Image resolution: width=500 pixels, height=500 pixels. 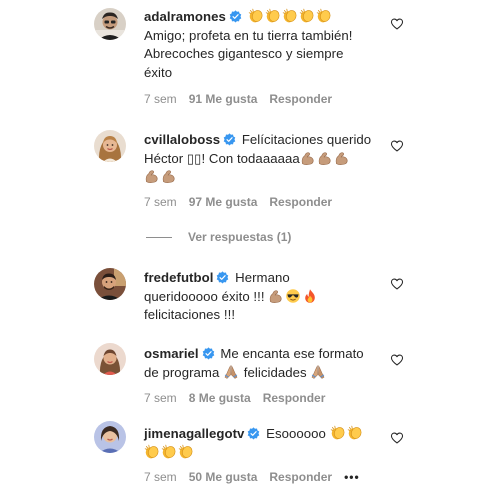 I want to click on comment-meta: 7 sem 50 Me gusta Responder •••, so click(x=258, y=477).